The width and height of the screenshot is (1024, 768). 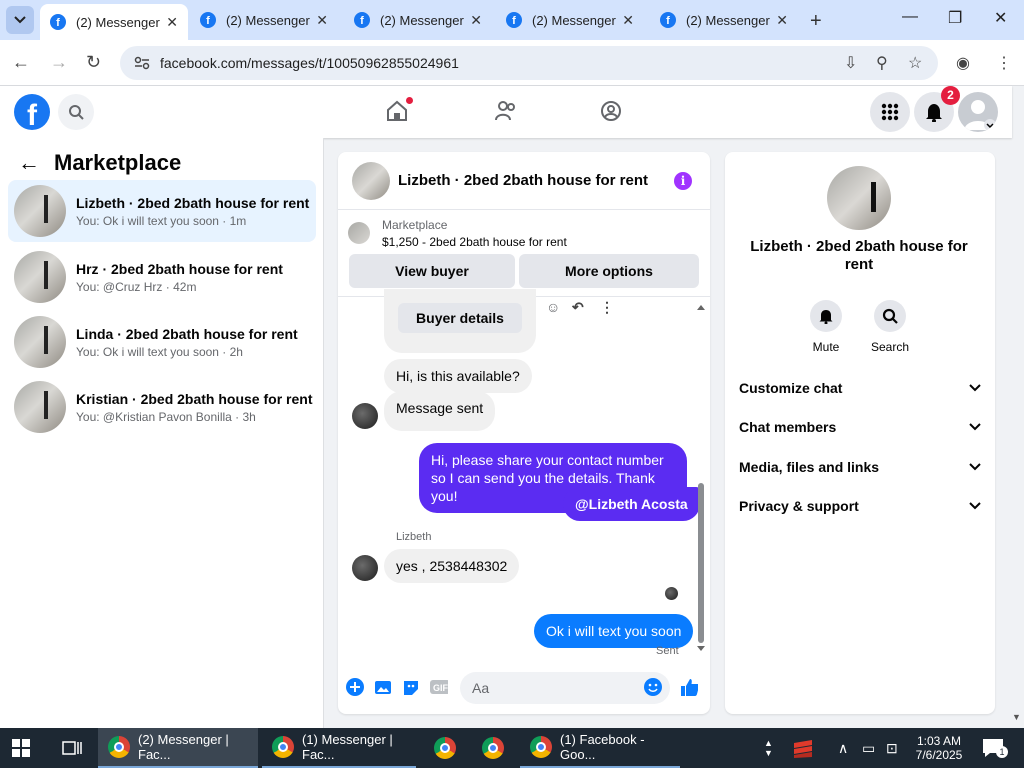 I want to click on browser-tab-4: f (2) Messenger | ✕, so click(x=570, y=20).